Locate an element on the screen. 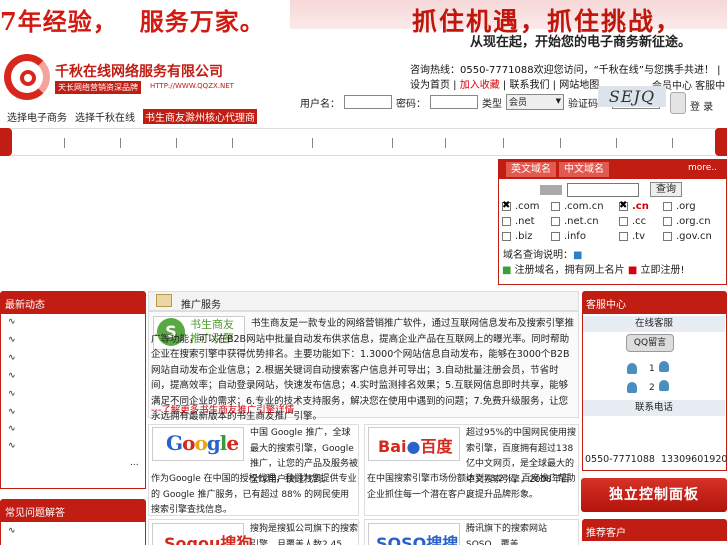  soso-logo-text: SOSO搜搜 is located at coordinates (417, 539).